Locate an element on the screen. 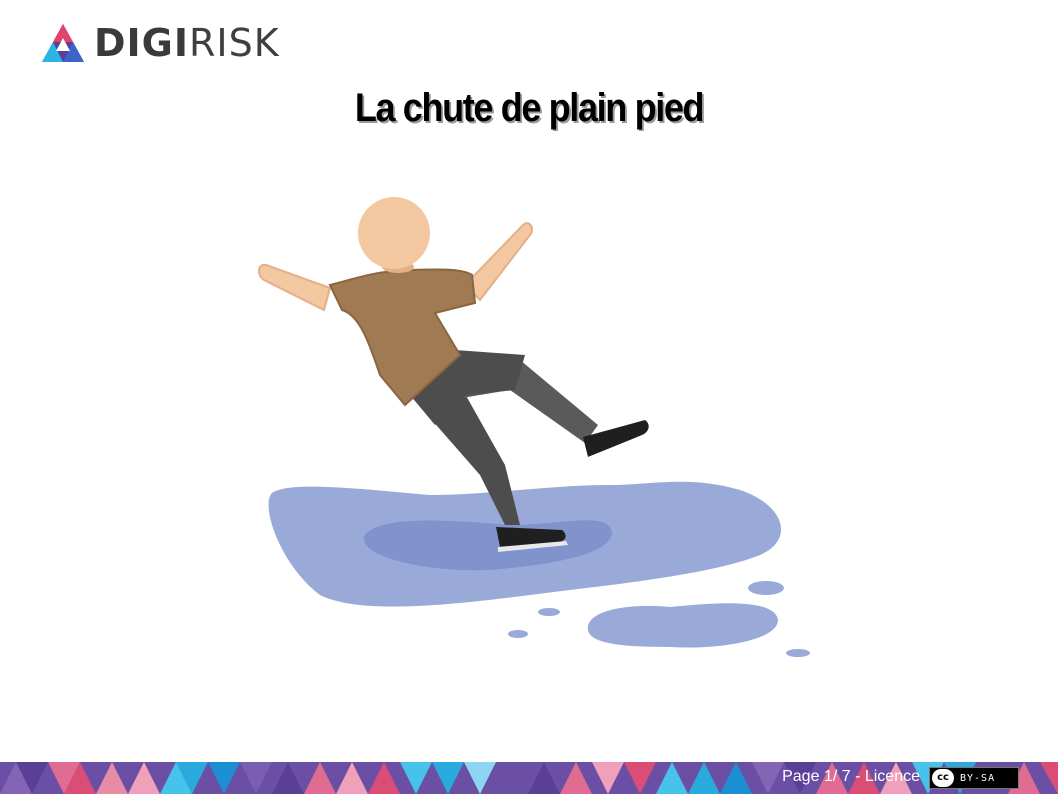 Image resolution: width=1058 pixels, height=794 pixels. cc-by-sa-icon: cc BY-SA is located at coordinates (974, 778).